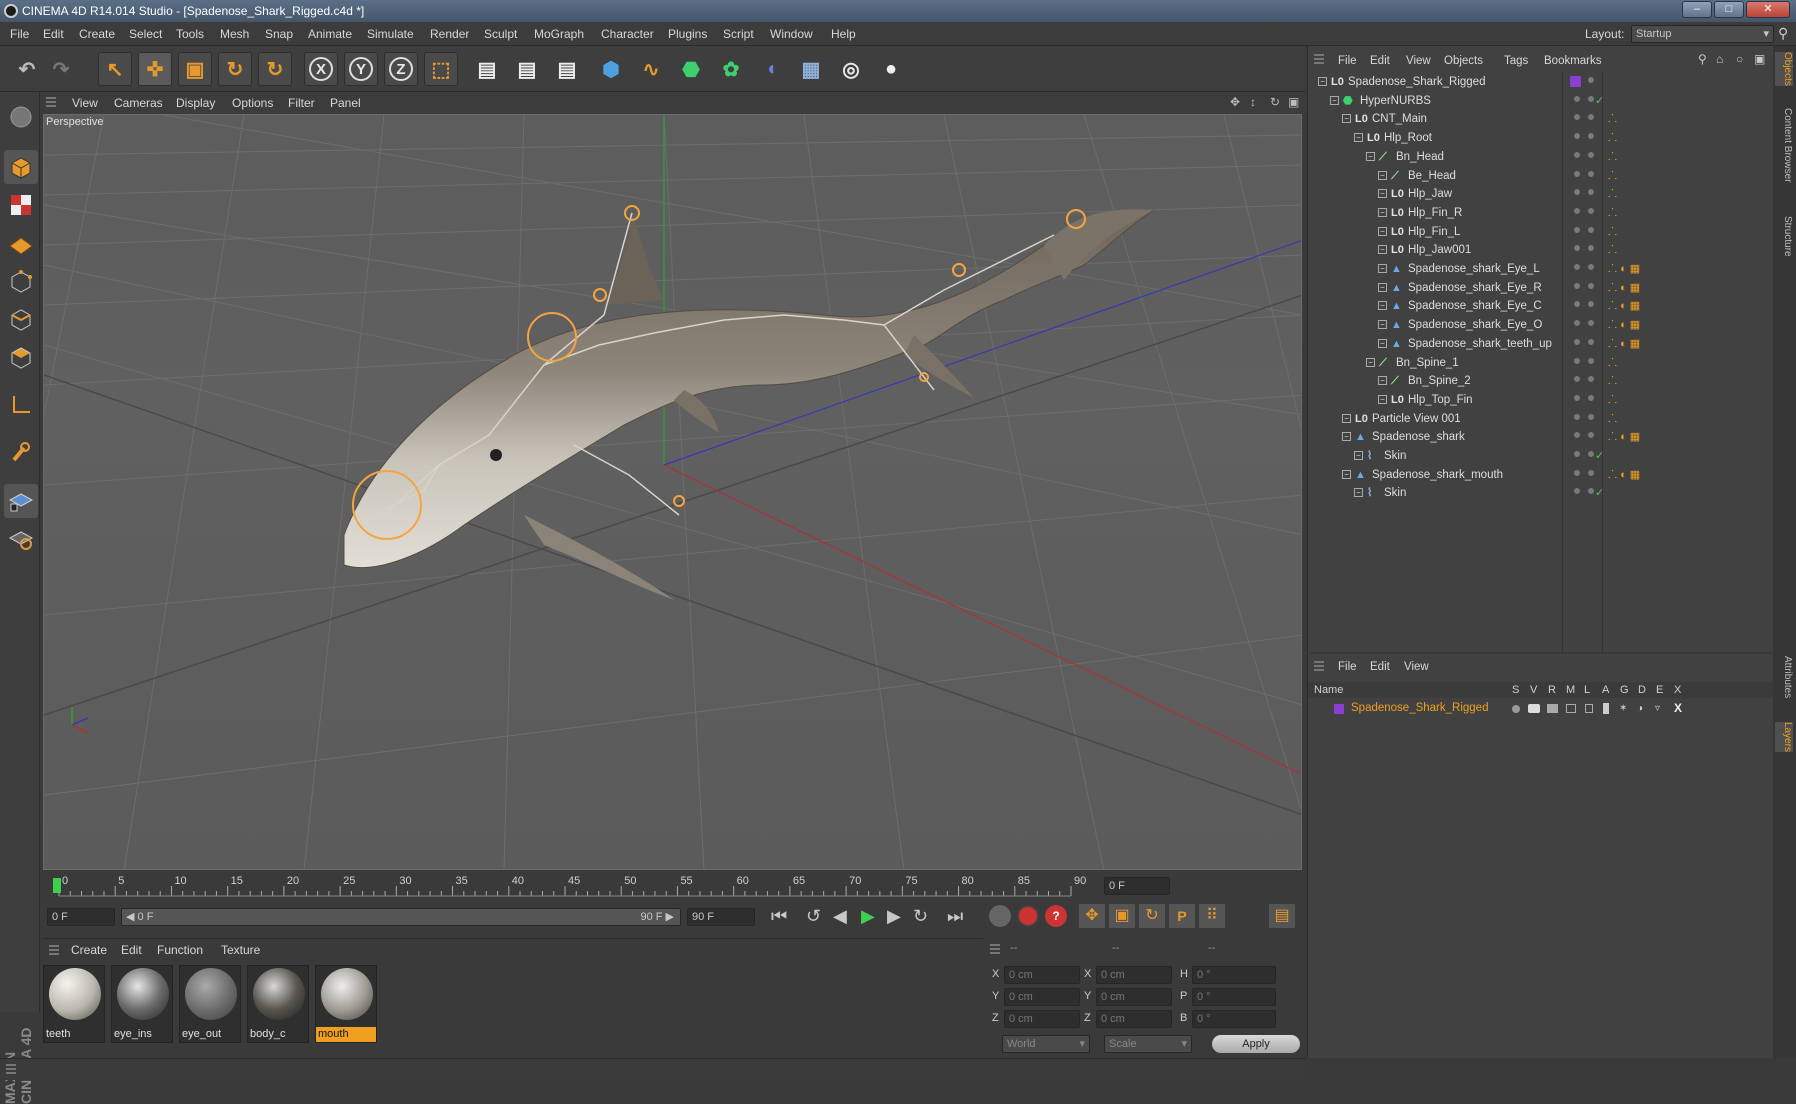 This screenshot has width=1796, height=1104. I want to click on search-icon: ⚲, so click(1702, 59).